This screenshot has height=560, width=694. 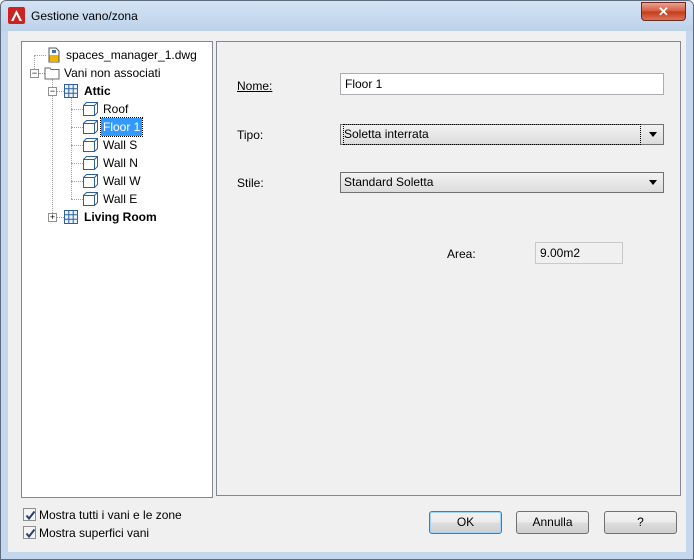 I want to click on close-button: ✕, so click(x=663, y=11).